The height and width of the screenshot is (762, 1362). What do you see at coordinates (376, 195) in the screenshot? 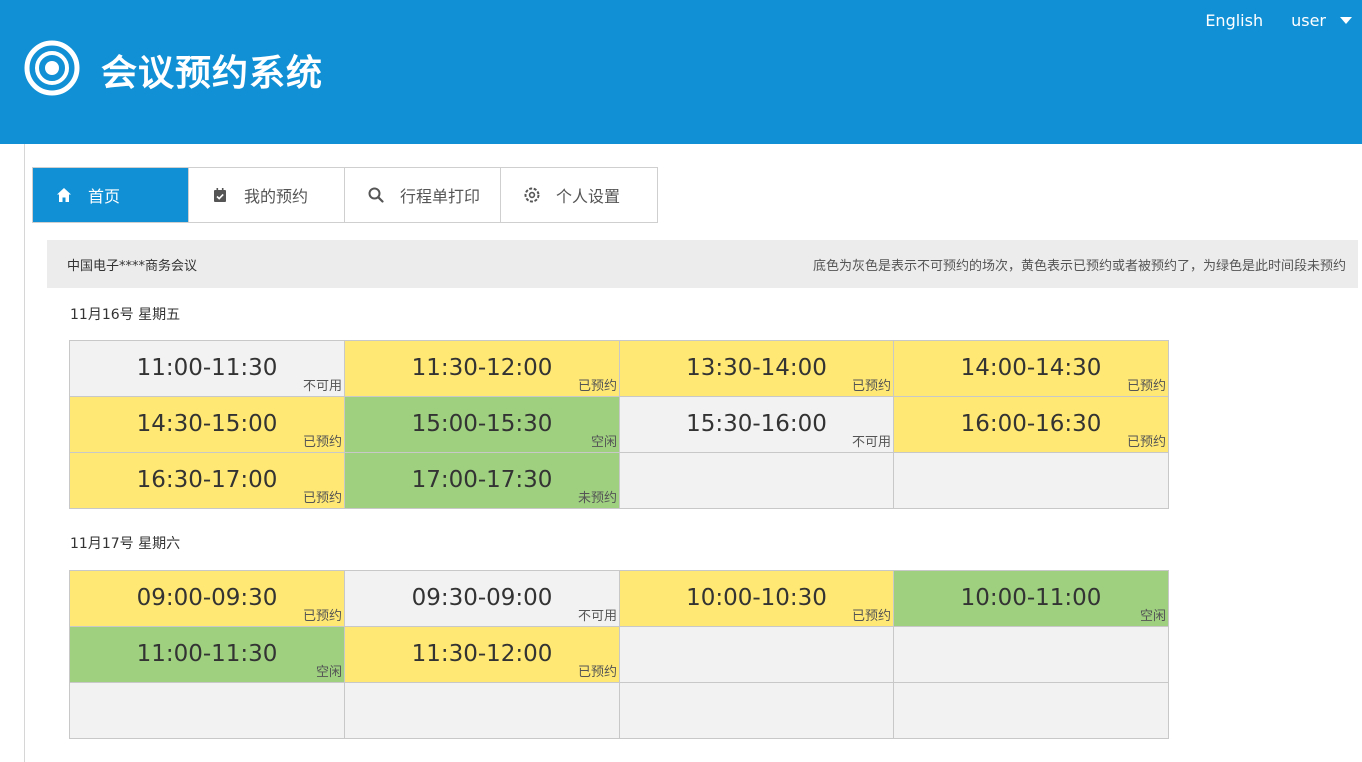
I see `search-icon` at bounding box center [376, 195].